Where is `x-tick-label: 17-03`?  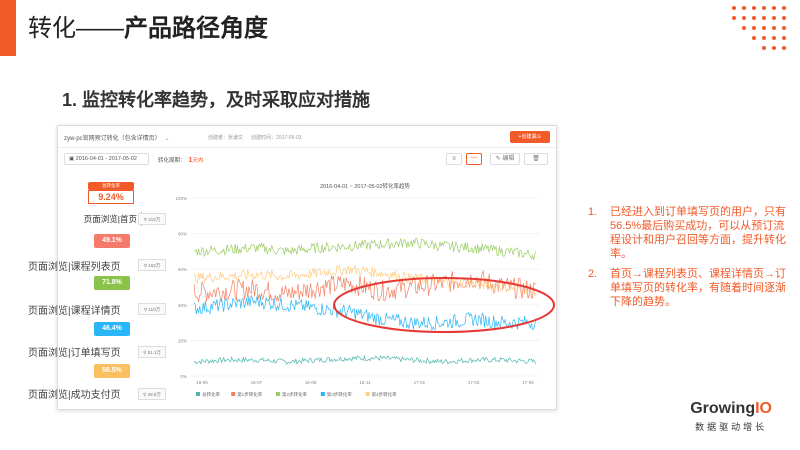
x-tick-label: 17-03 is located at coordinates (474, 382).